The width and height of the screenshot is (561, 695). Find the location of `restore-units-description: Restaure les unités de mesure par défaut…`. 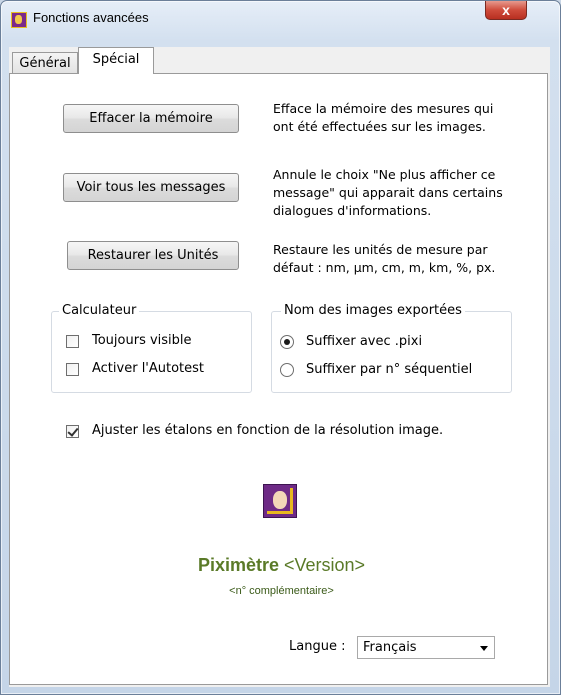

restore-units-description: Restaure les unités de mesure par défaut… is located at coordinates (384, 258).